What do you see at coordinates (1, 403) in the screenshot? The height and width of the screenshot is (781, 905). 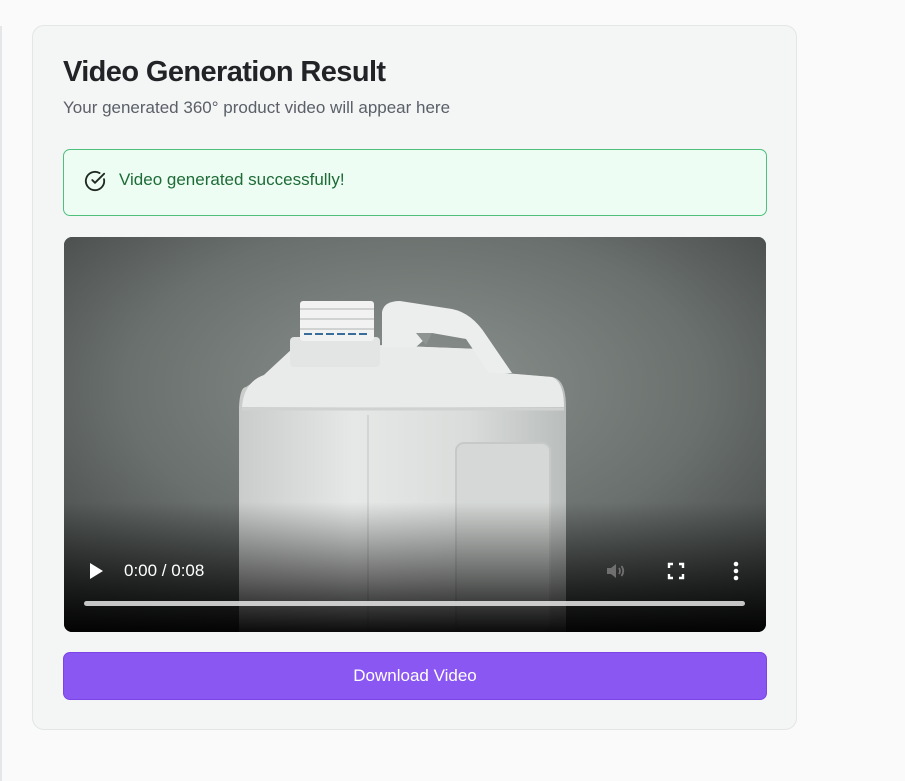 I see `left-panel-edge` at bounding box center [1, 403].